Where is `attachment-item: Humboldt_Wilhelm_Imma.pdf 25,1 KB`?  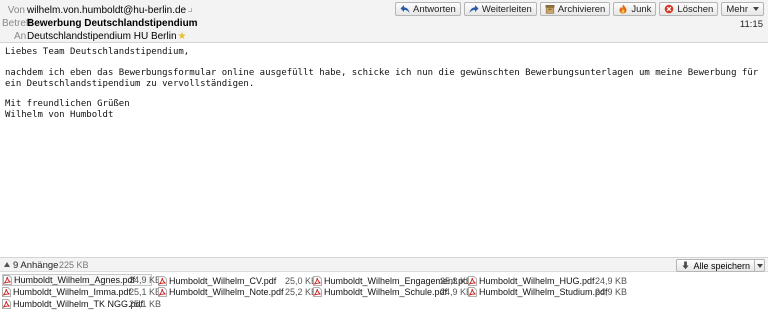 attachment-item: Humboldt_Wilhelm_Imma.pdf 25,1 KB is located at coordinates (81, 292).